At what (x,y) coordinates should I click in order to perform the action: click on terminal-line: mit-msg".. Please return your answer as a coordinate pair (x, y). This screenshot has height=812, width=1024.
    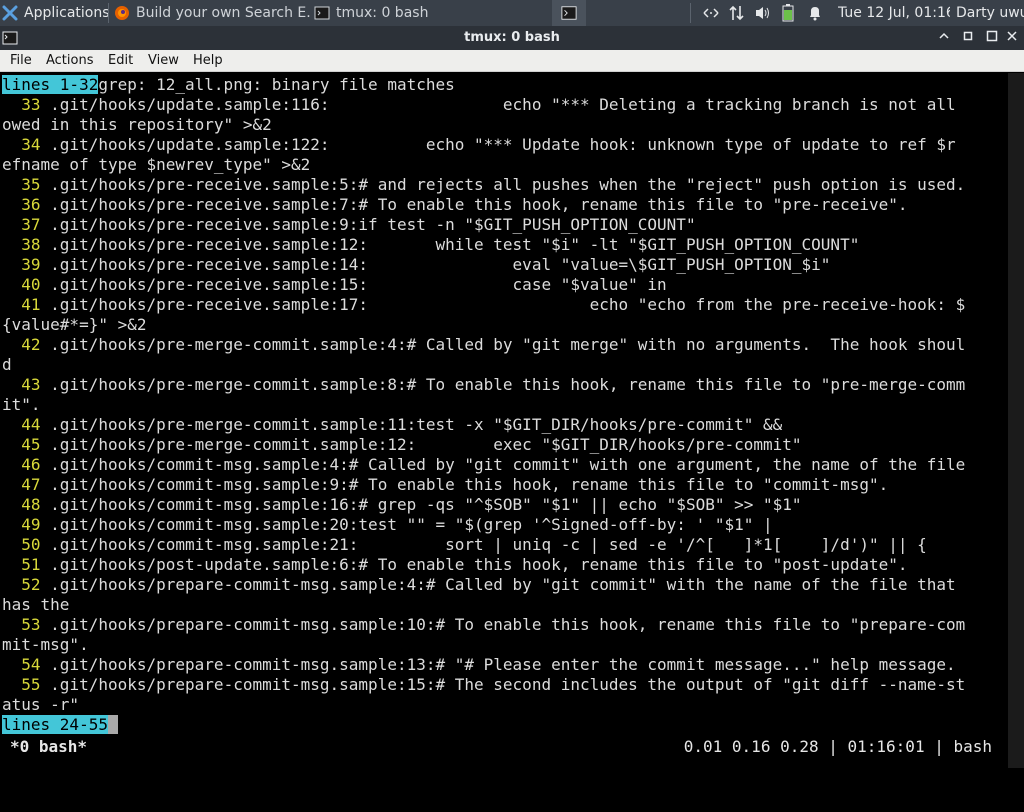
    Looking at the image, I should click on (483, 645).